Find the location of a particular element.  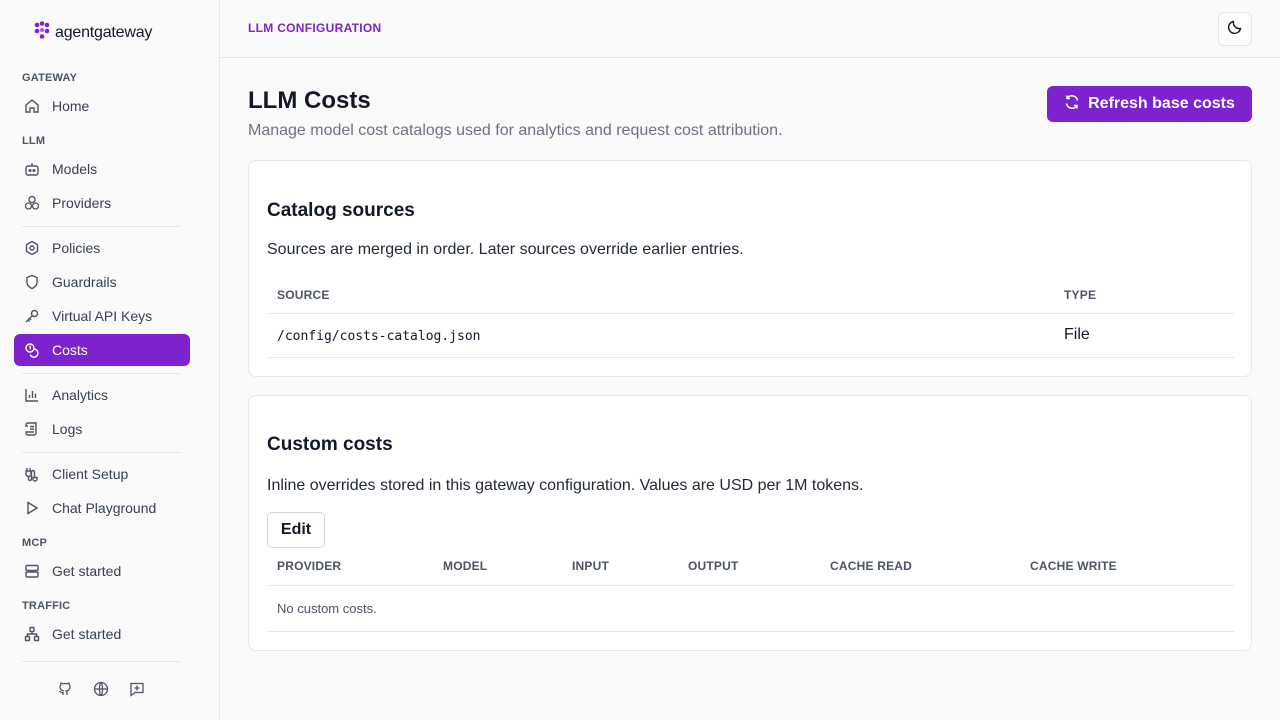

sidebar-item-traffic-get-started: Get started is located at coordinates (102, 634).